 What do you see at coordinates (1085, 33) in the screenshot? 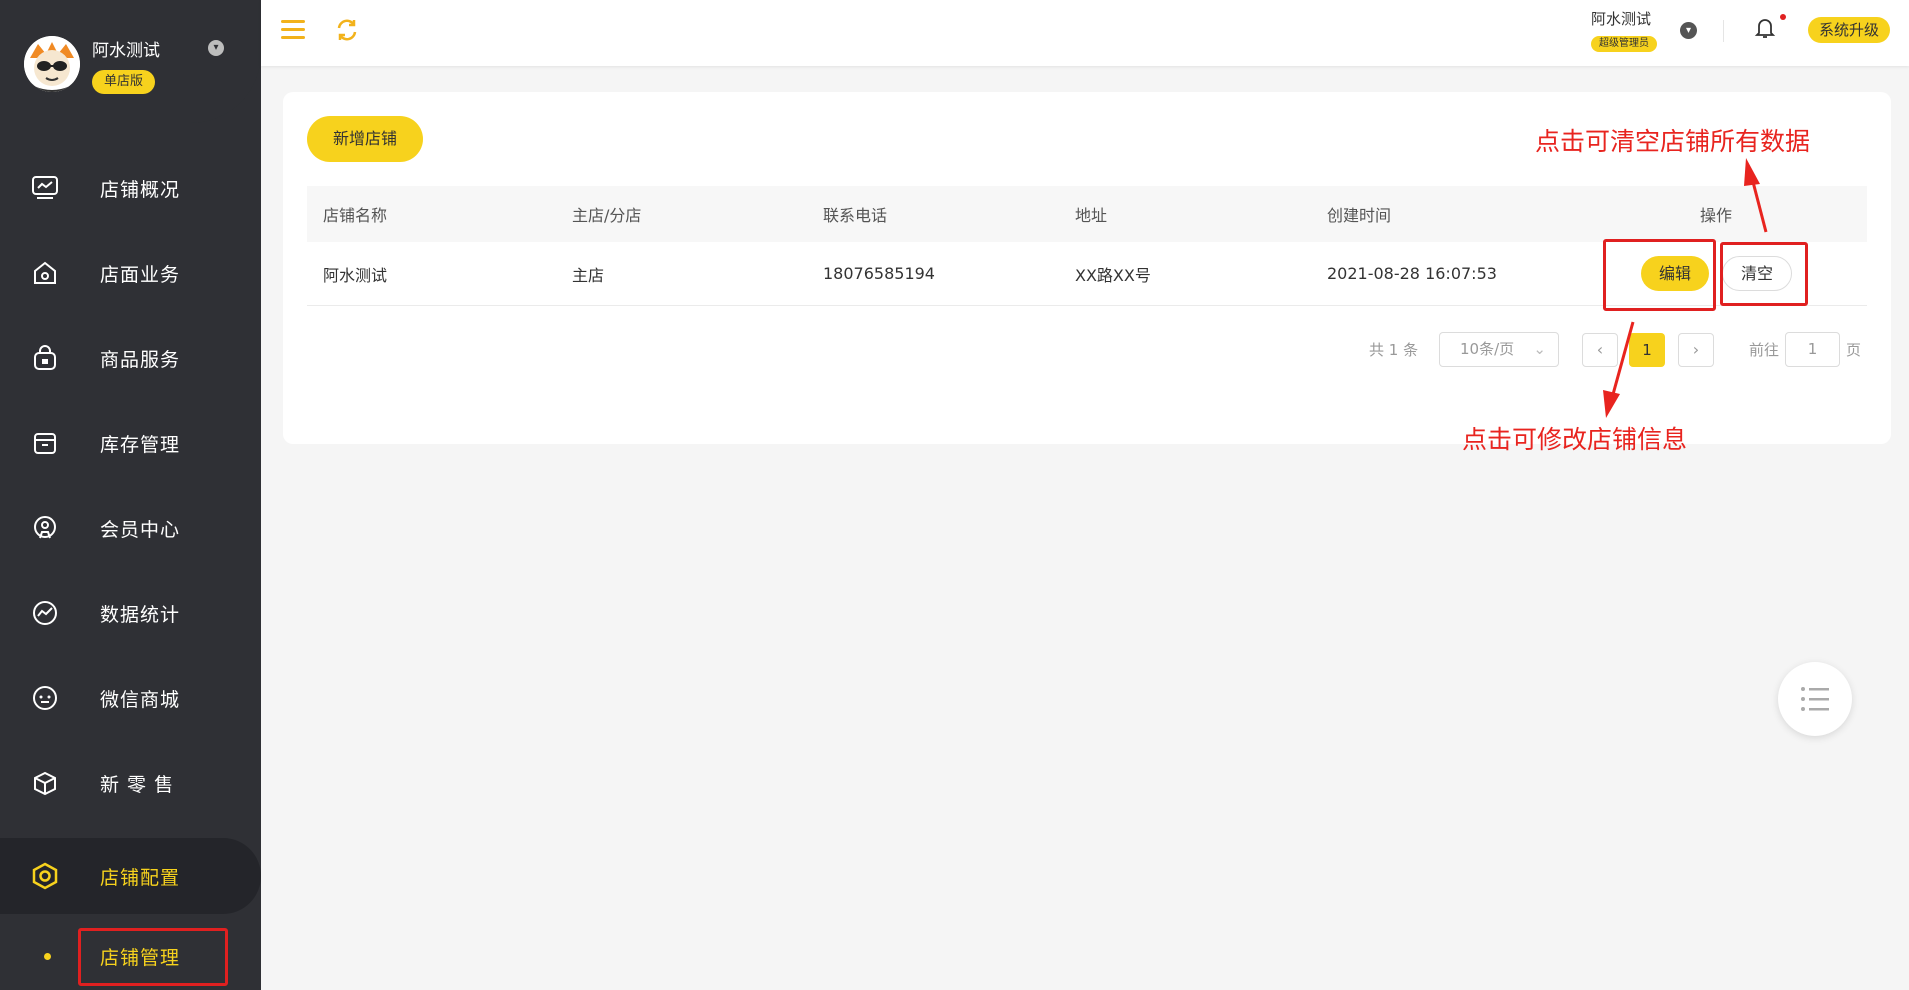
I see `top-header: 阿水测试 超级管理员 ▾ 系统升级` at bounding box center [1085, 33].